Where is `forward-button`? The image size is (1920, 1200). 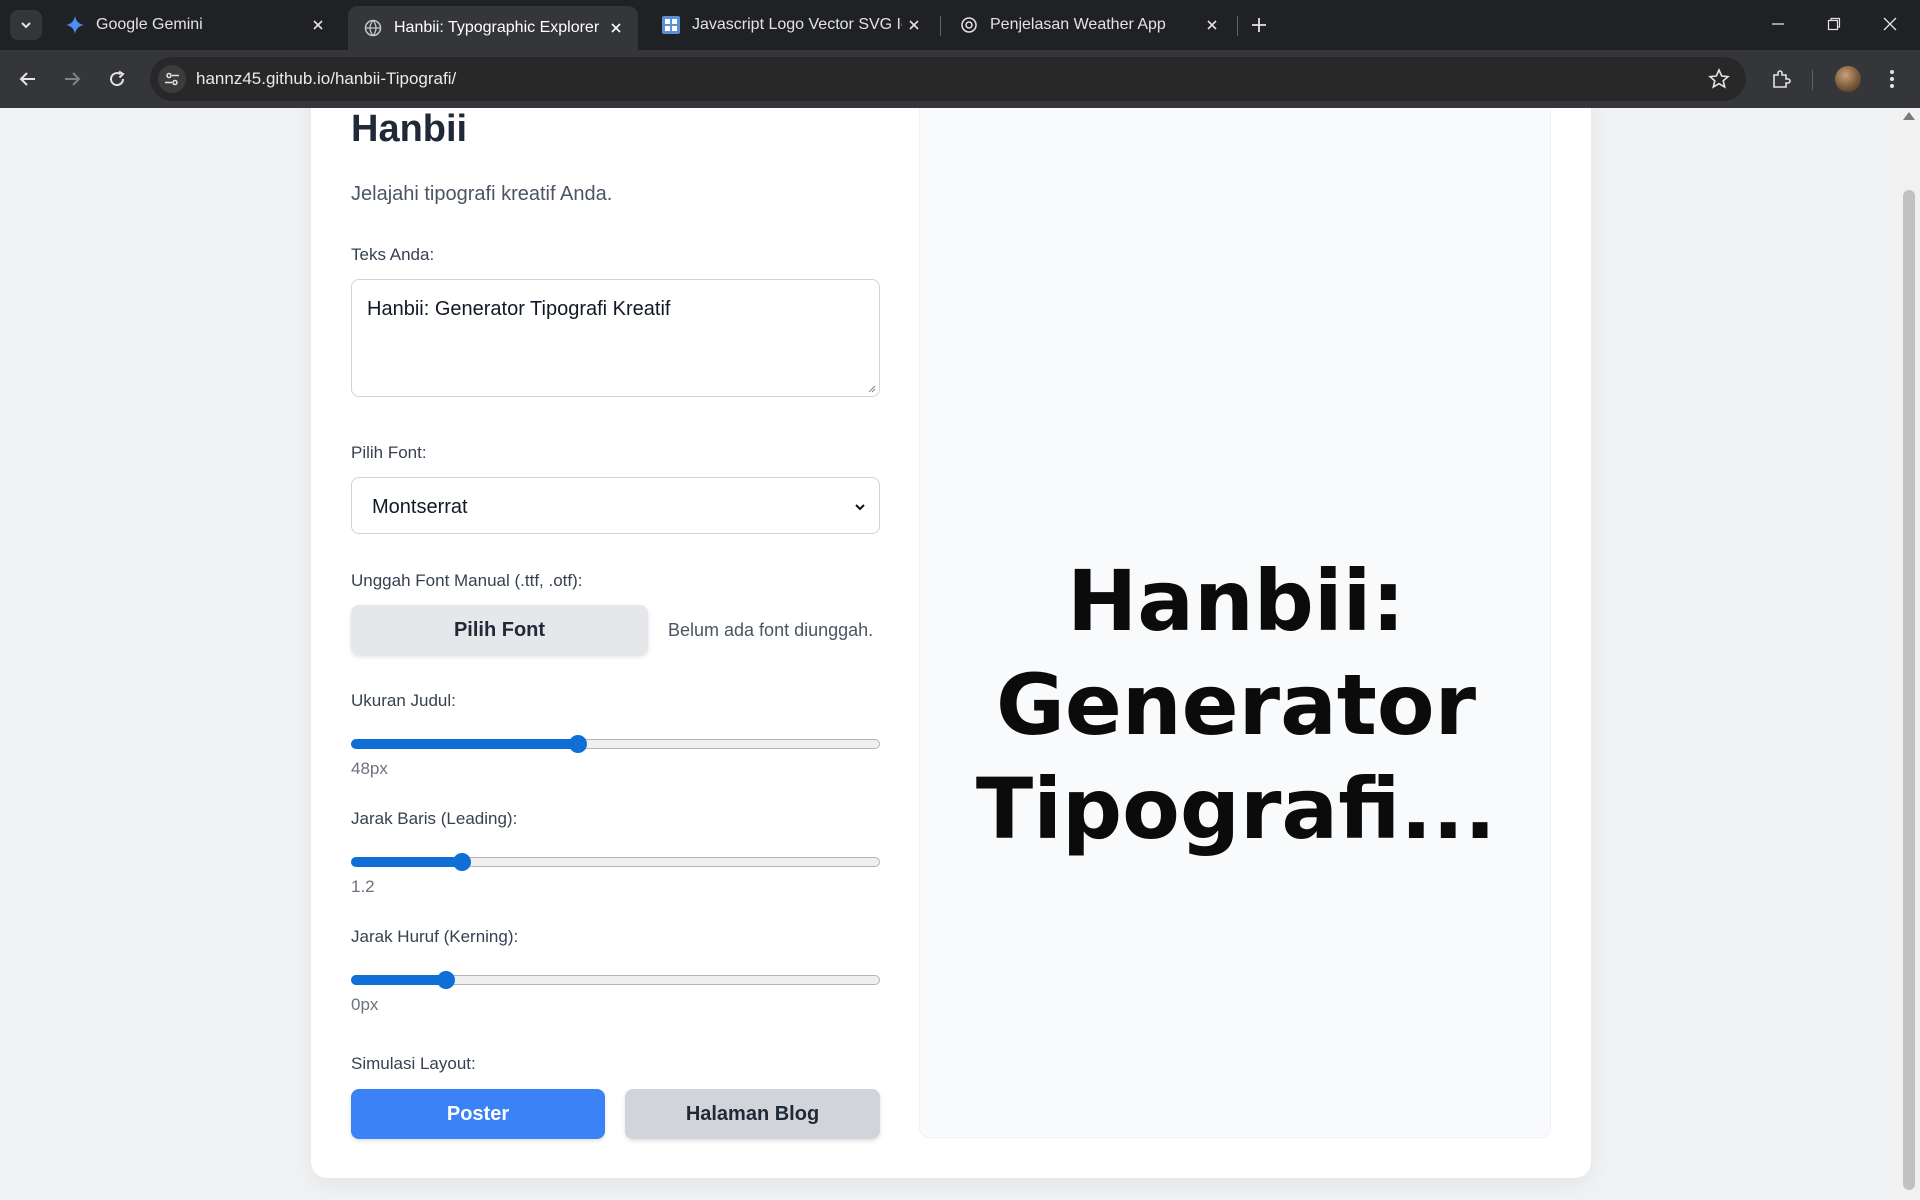 forward-button is located at coordinates (72, 79).